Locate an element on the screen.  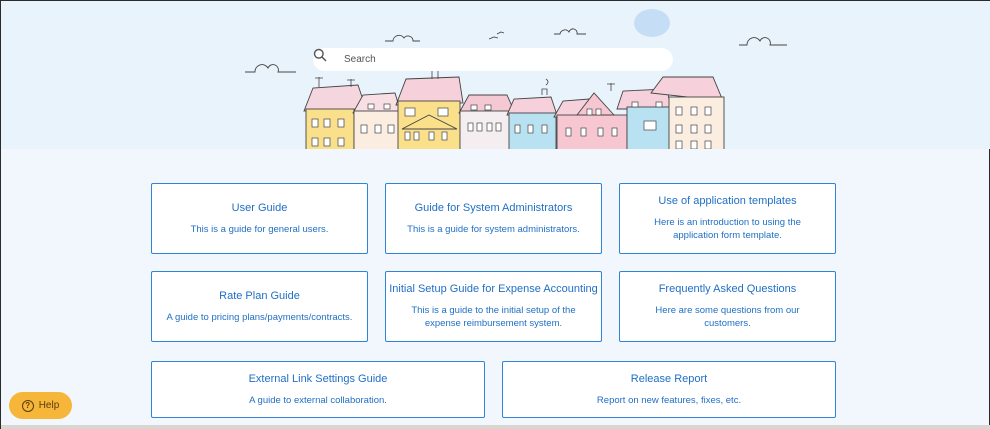
card-title: User Guide is located at coordinates (259, 207).